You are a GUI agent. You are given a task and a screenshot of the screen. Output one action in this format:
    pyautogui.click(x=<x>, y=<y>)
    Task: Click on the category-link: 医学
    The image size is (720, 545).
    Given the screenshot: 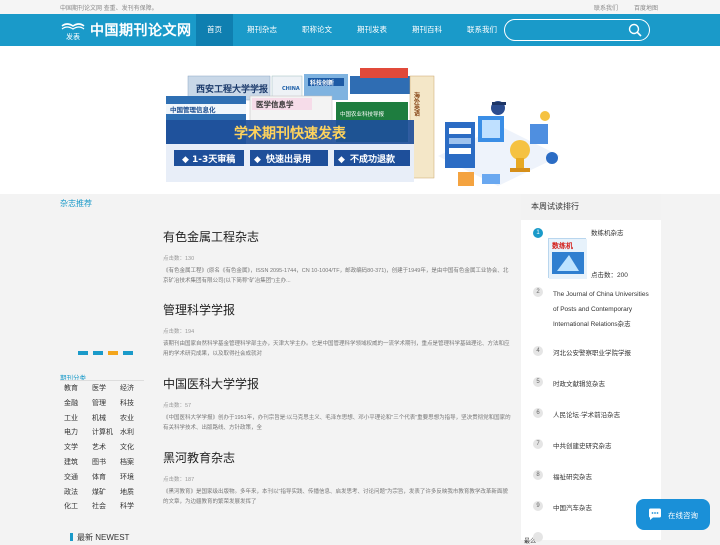 What is the action you would take?
    pyautogui.click(x=106, y=389)
    